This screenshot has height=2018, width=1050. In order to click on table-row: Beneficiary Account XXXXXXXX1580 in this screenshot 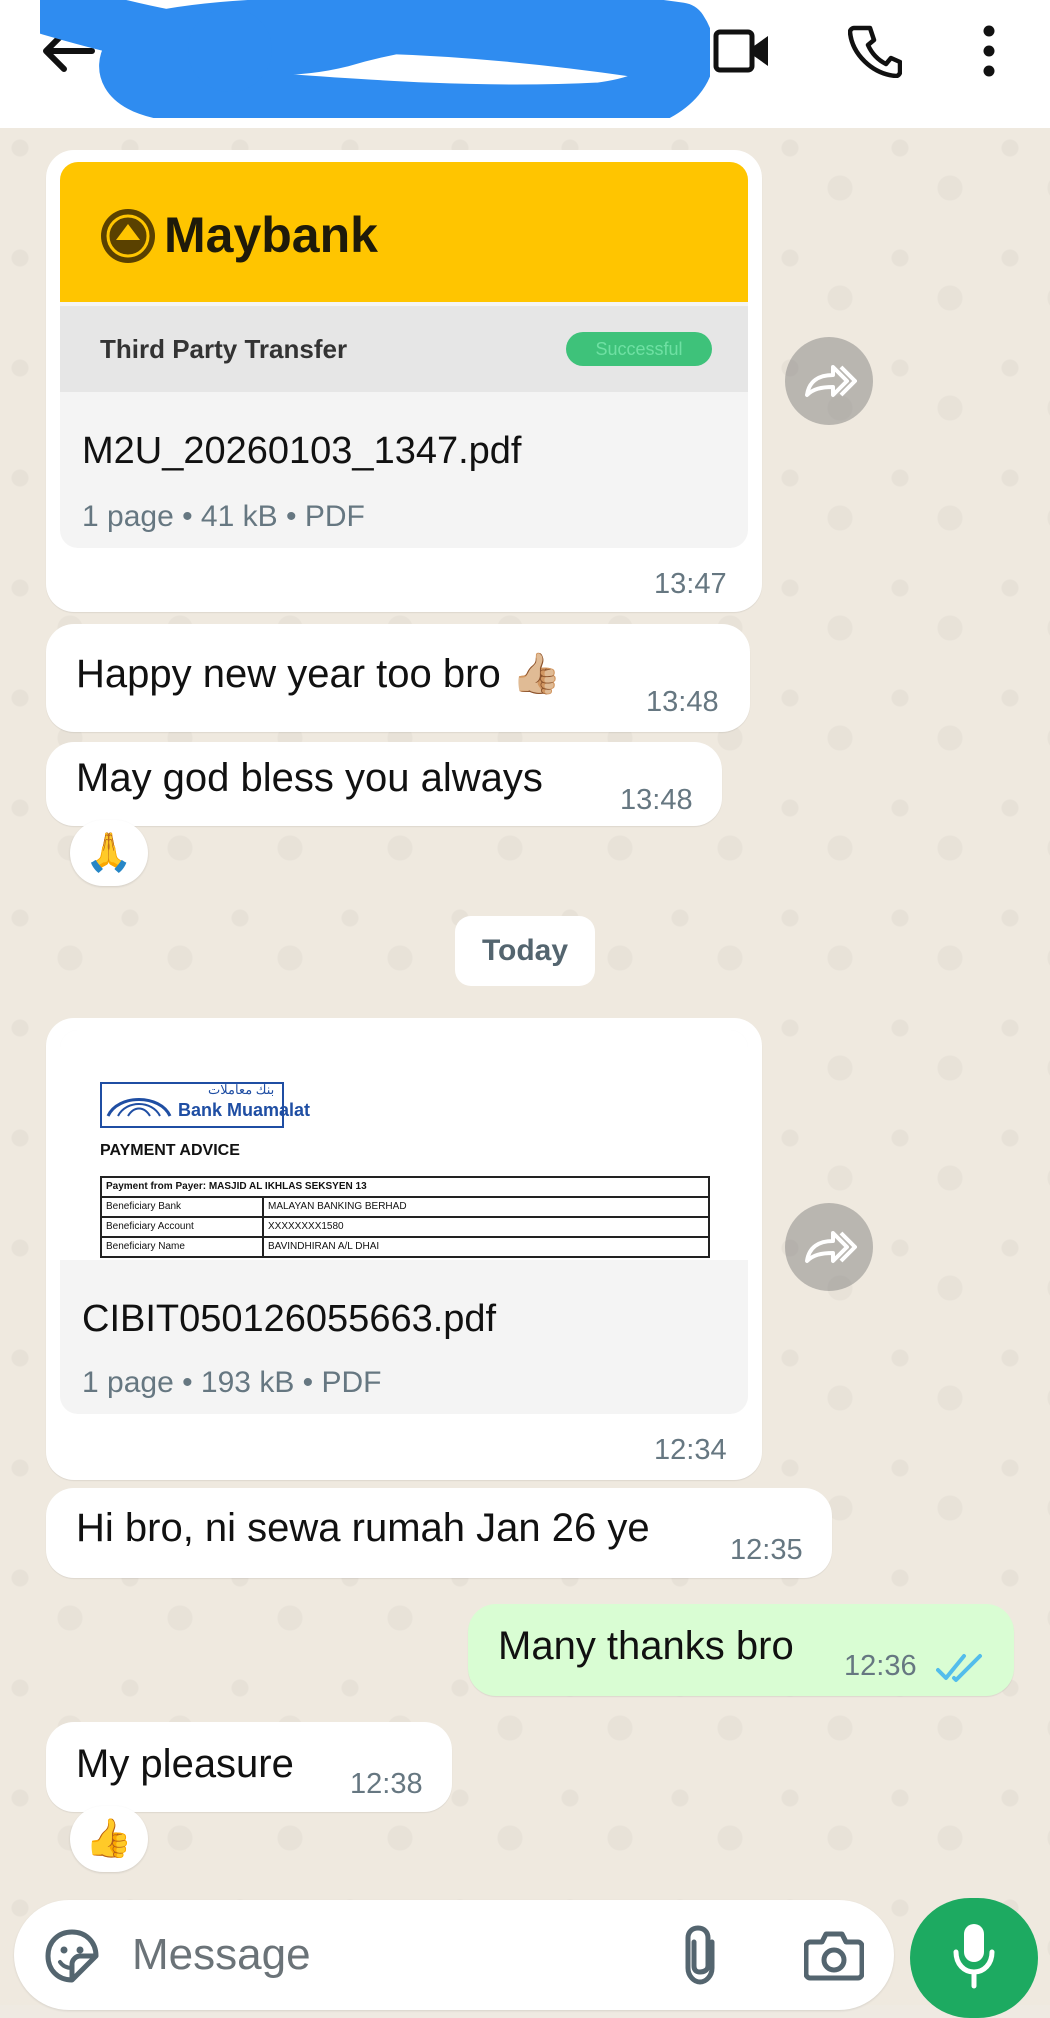, I will do `click(405, 1228)`.